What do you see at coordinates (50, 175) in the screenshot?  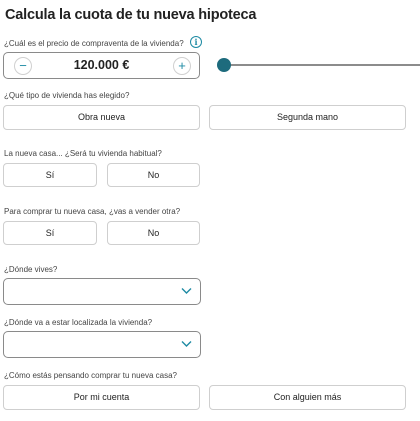 I see `habitual-yes-button: Sí` at bounding box center [50, 175].